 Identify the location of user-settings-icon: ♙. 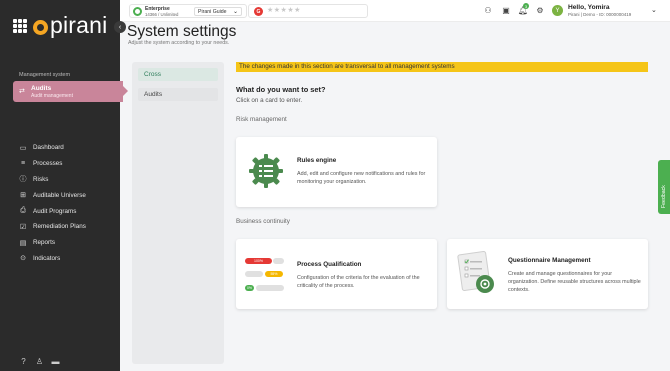
(39, 361).